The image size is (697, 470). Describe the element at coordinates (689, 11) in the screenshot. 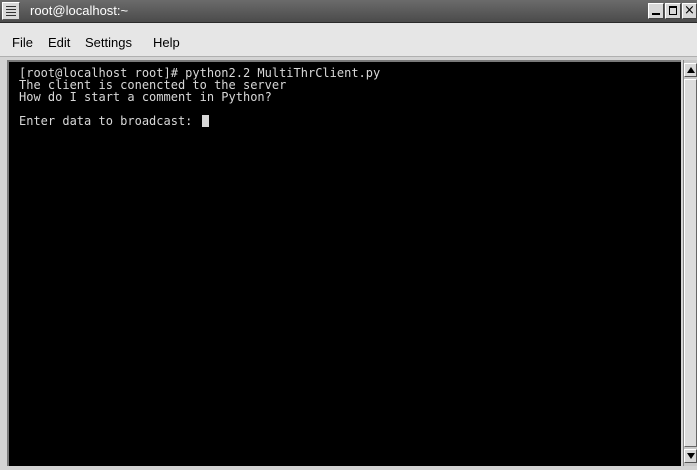

I see `close-icon: ×` at that location.